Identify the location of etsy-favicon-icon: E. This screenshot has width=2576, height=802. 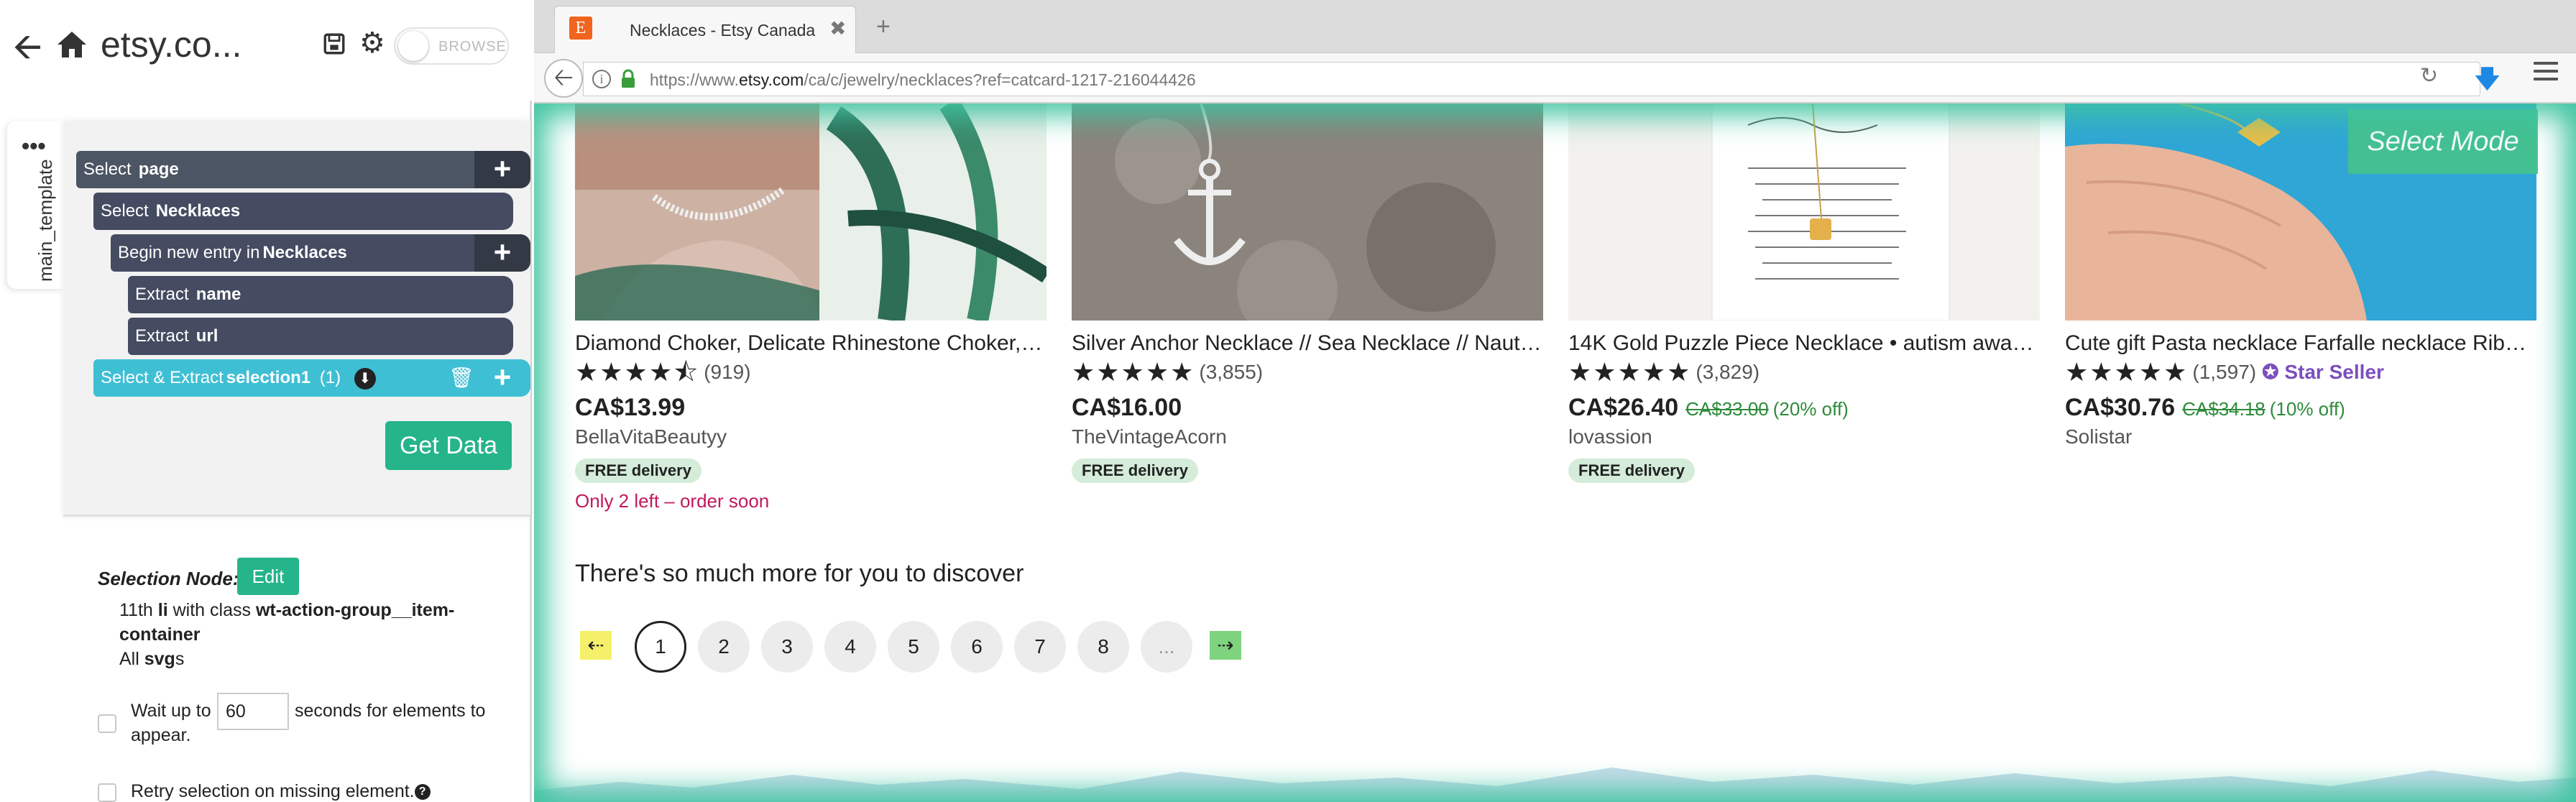
(580, 28).